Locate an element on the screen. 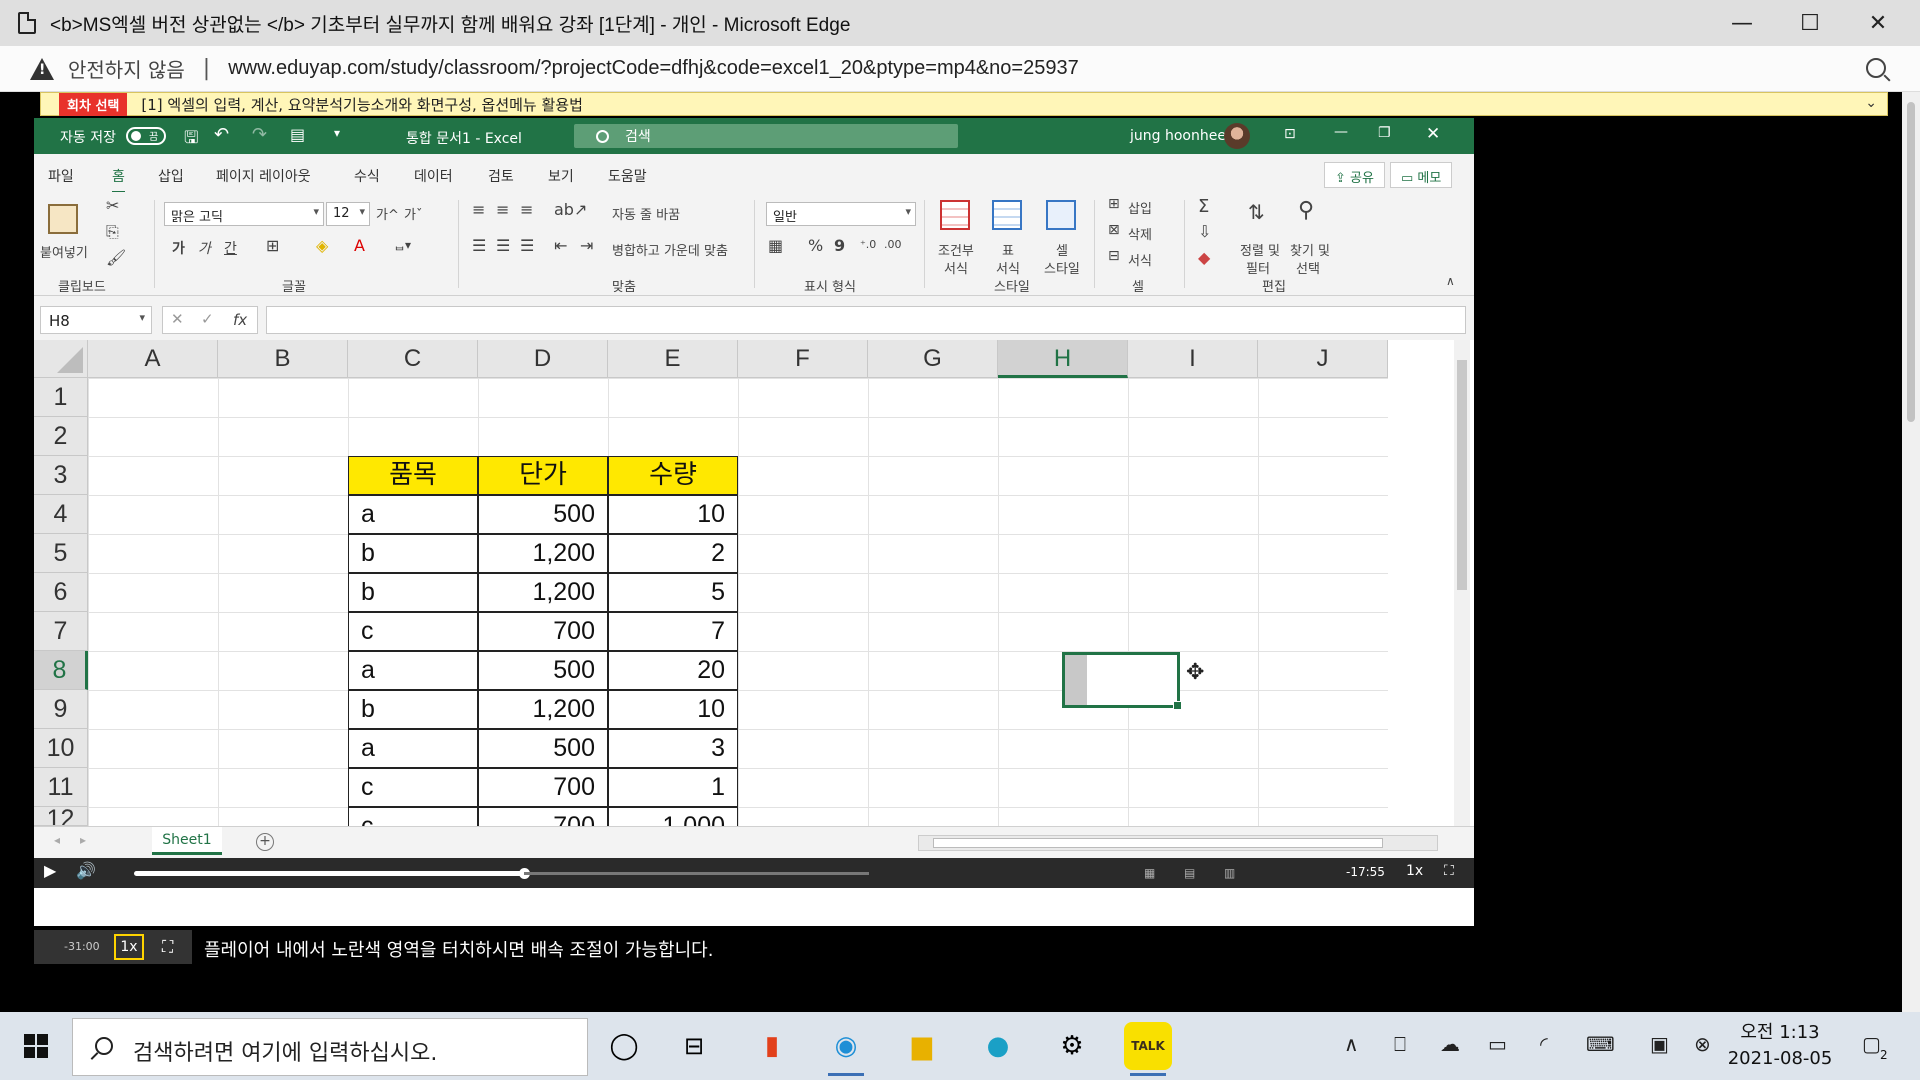  column-header: B is located at coordinates (283, 359).